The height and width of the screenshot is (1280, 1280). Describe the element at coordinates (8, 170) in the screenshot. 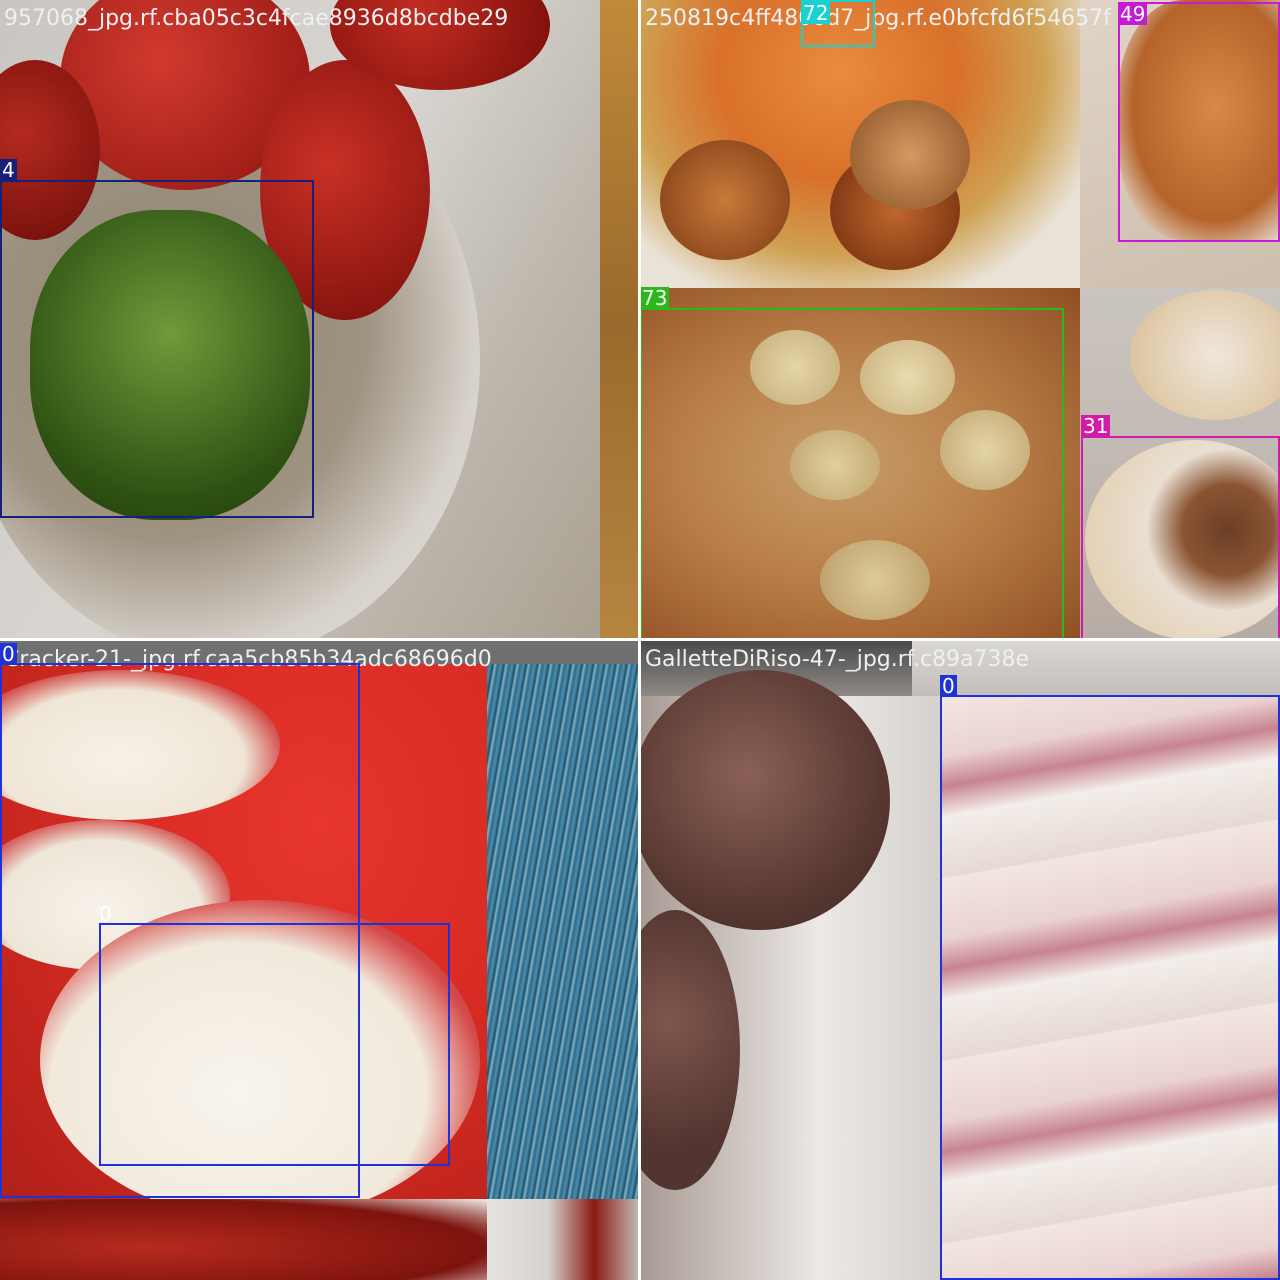

I see `class-label: 4` at that location.